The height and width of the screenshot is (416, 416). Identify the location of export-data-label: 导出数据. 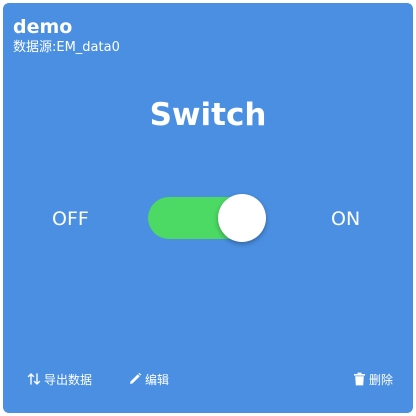
(68, 379).